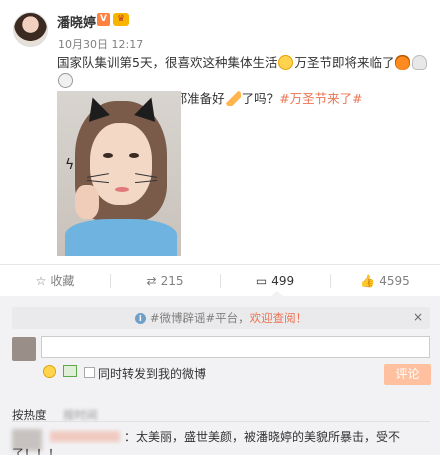 The width and height of the screenshot is (440, 455). I want to click on smile-emoji-icon, so click(286, 62).